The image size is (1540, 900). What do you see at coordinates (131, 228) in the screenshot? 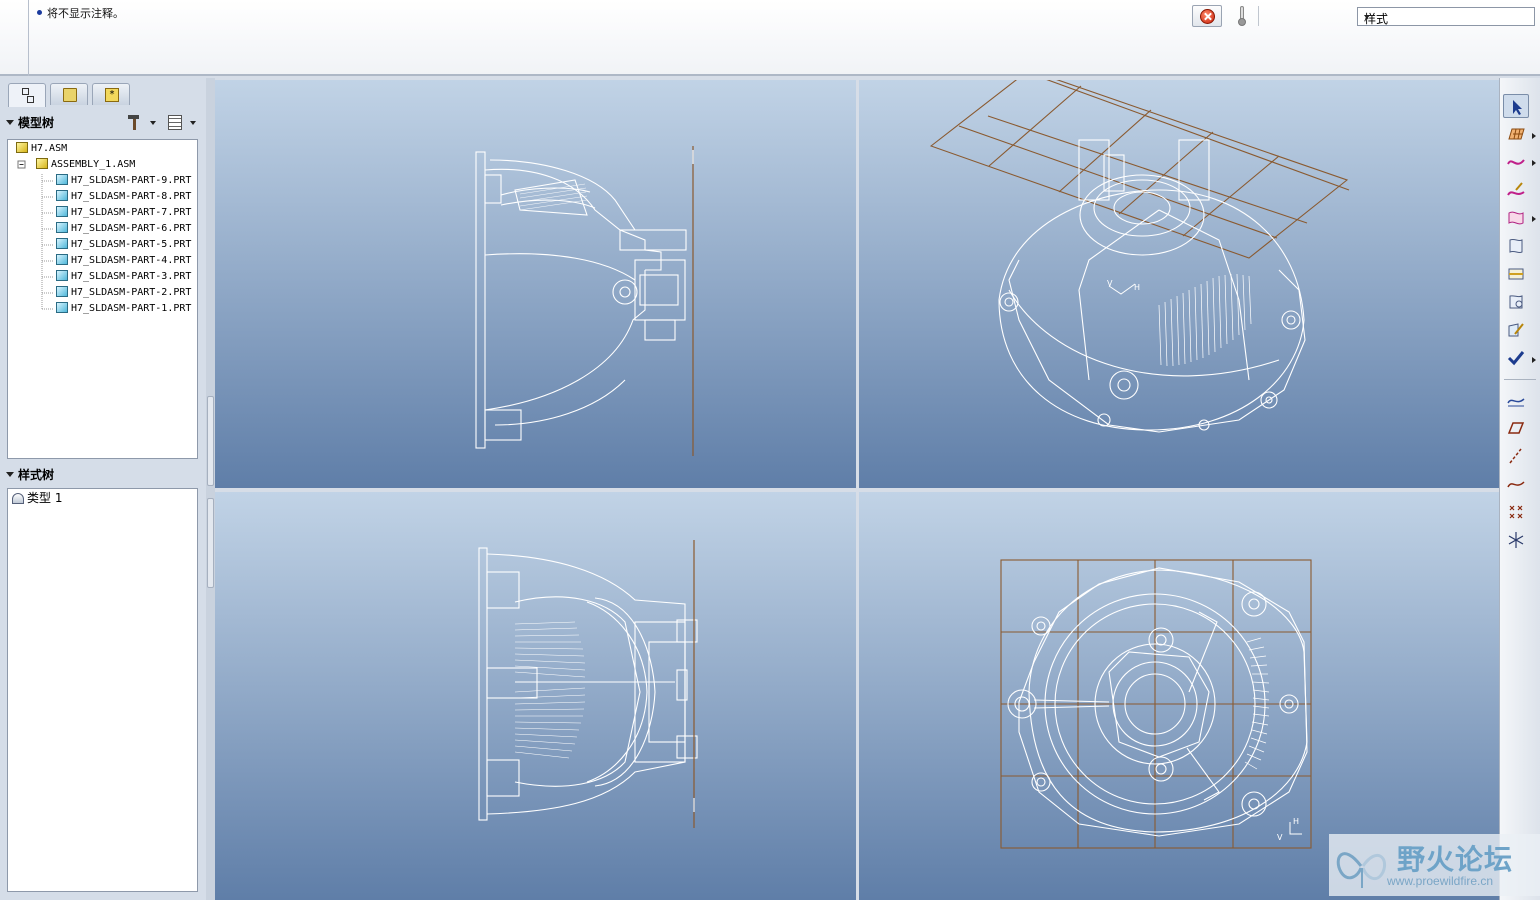
I see `tree-item-label: H7_SLDASM-PART-6.PRT` at bounding box center [131, 228].